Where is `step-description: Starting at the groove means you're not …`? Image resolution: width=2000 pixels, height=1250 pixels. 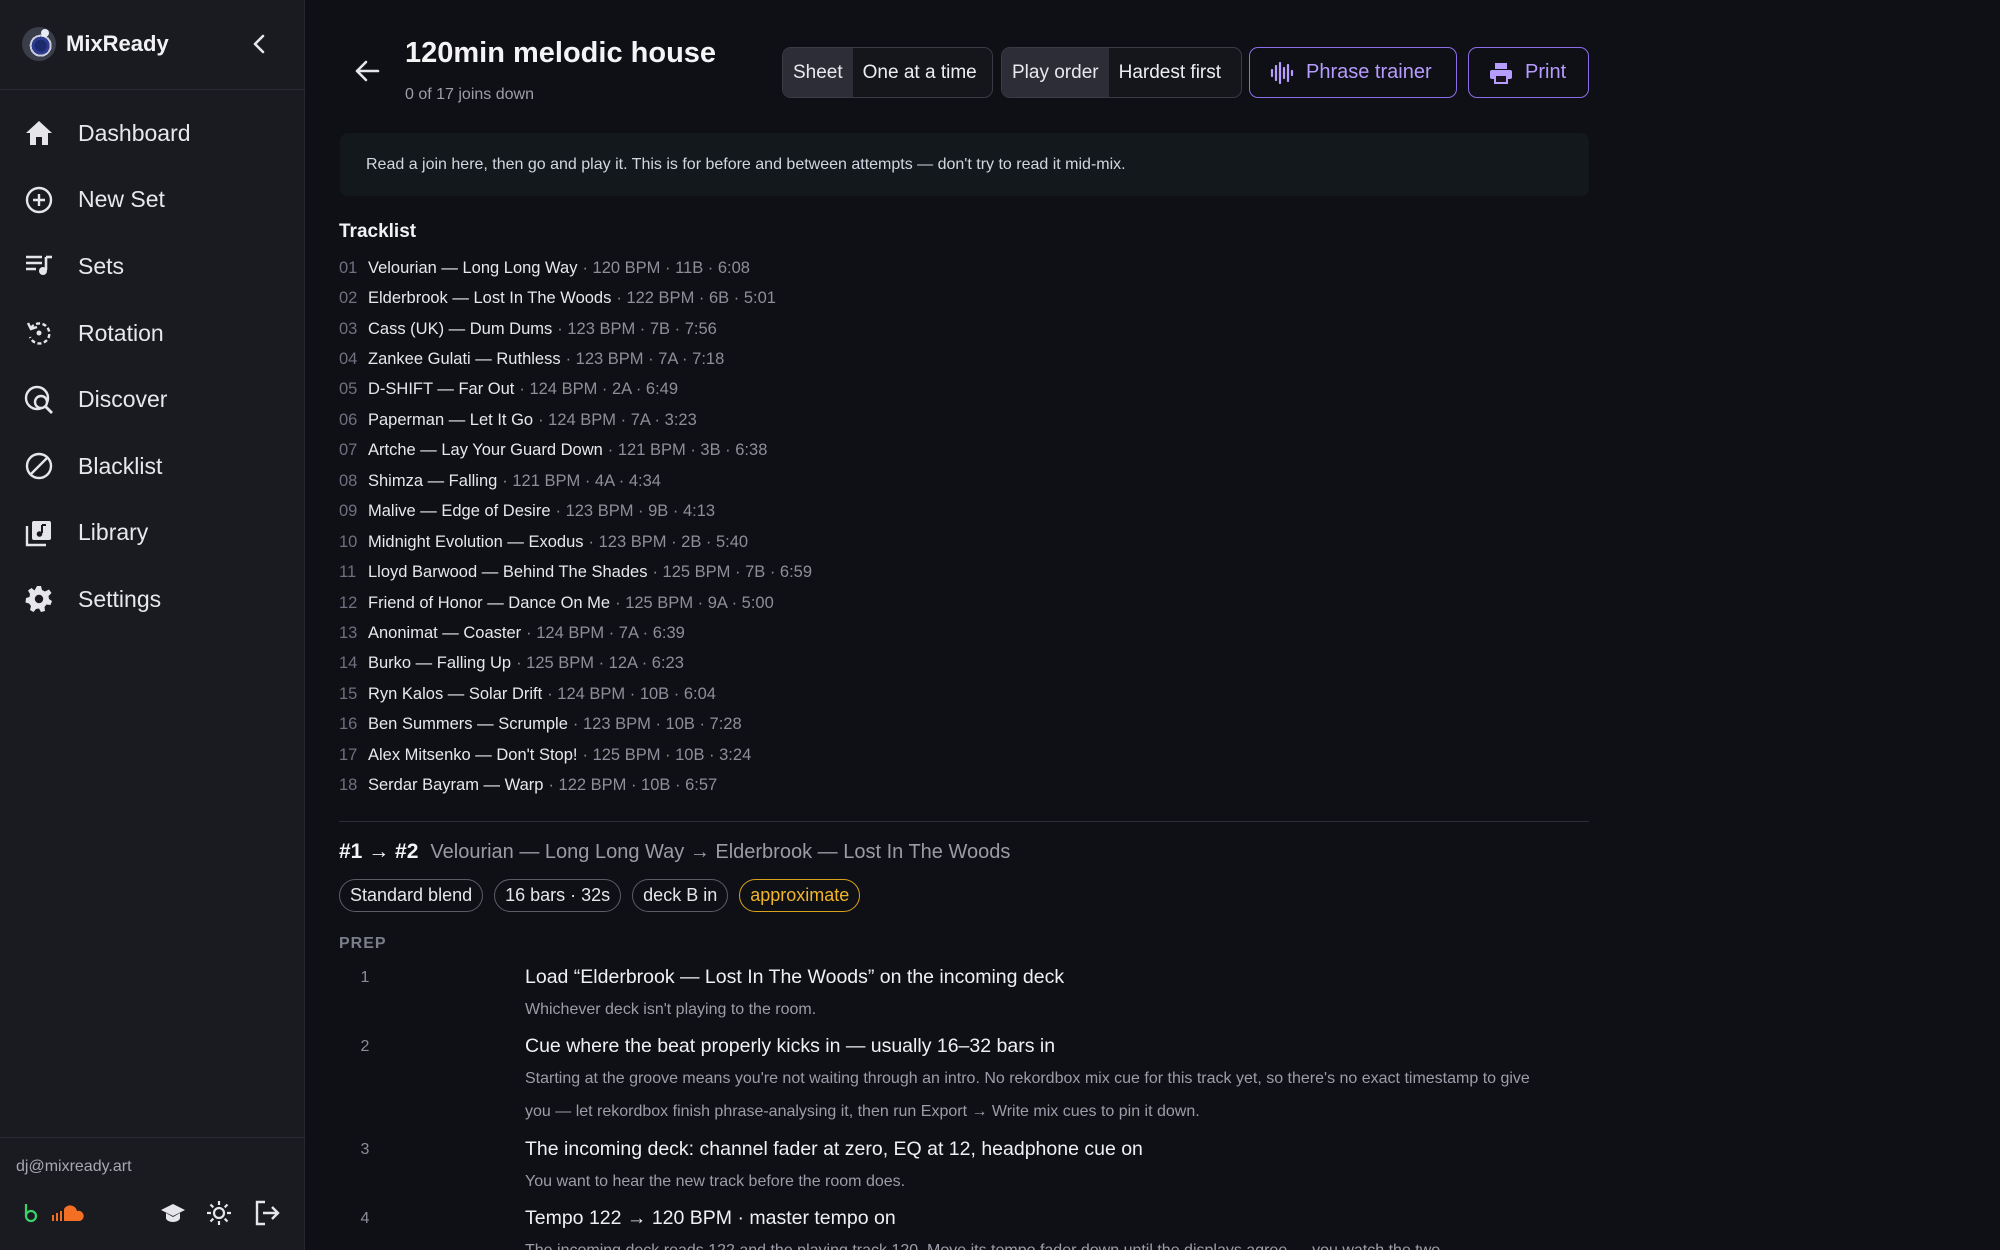
step-description: Starting at the groove means you're not … is located at coordinates (1027, 1095).